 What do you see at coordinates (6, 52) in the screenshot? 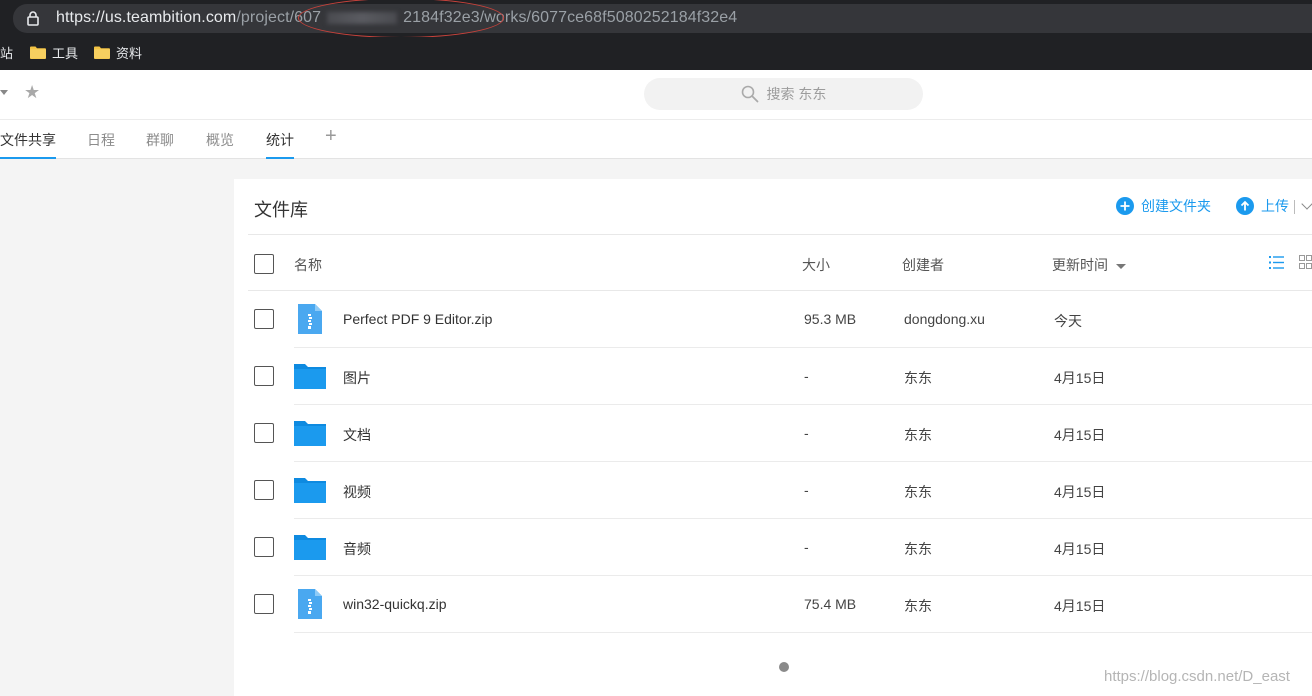
I see `bookmark-item: 站` at bounding box center [6, 52].